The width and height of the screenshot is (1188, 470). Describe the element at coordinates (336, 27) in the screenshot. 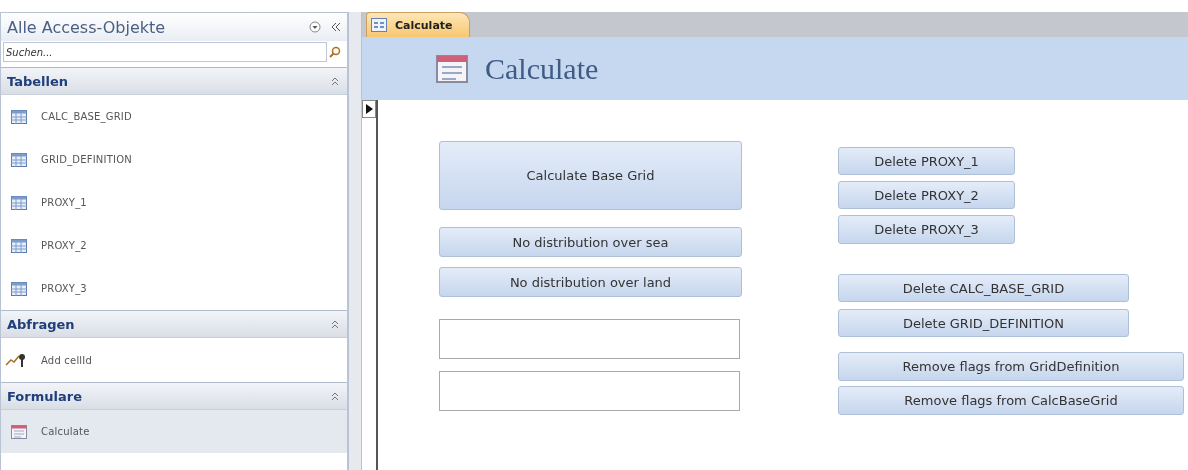

I see `collapse-icon` at that location.